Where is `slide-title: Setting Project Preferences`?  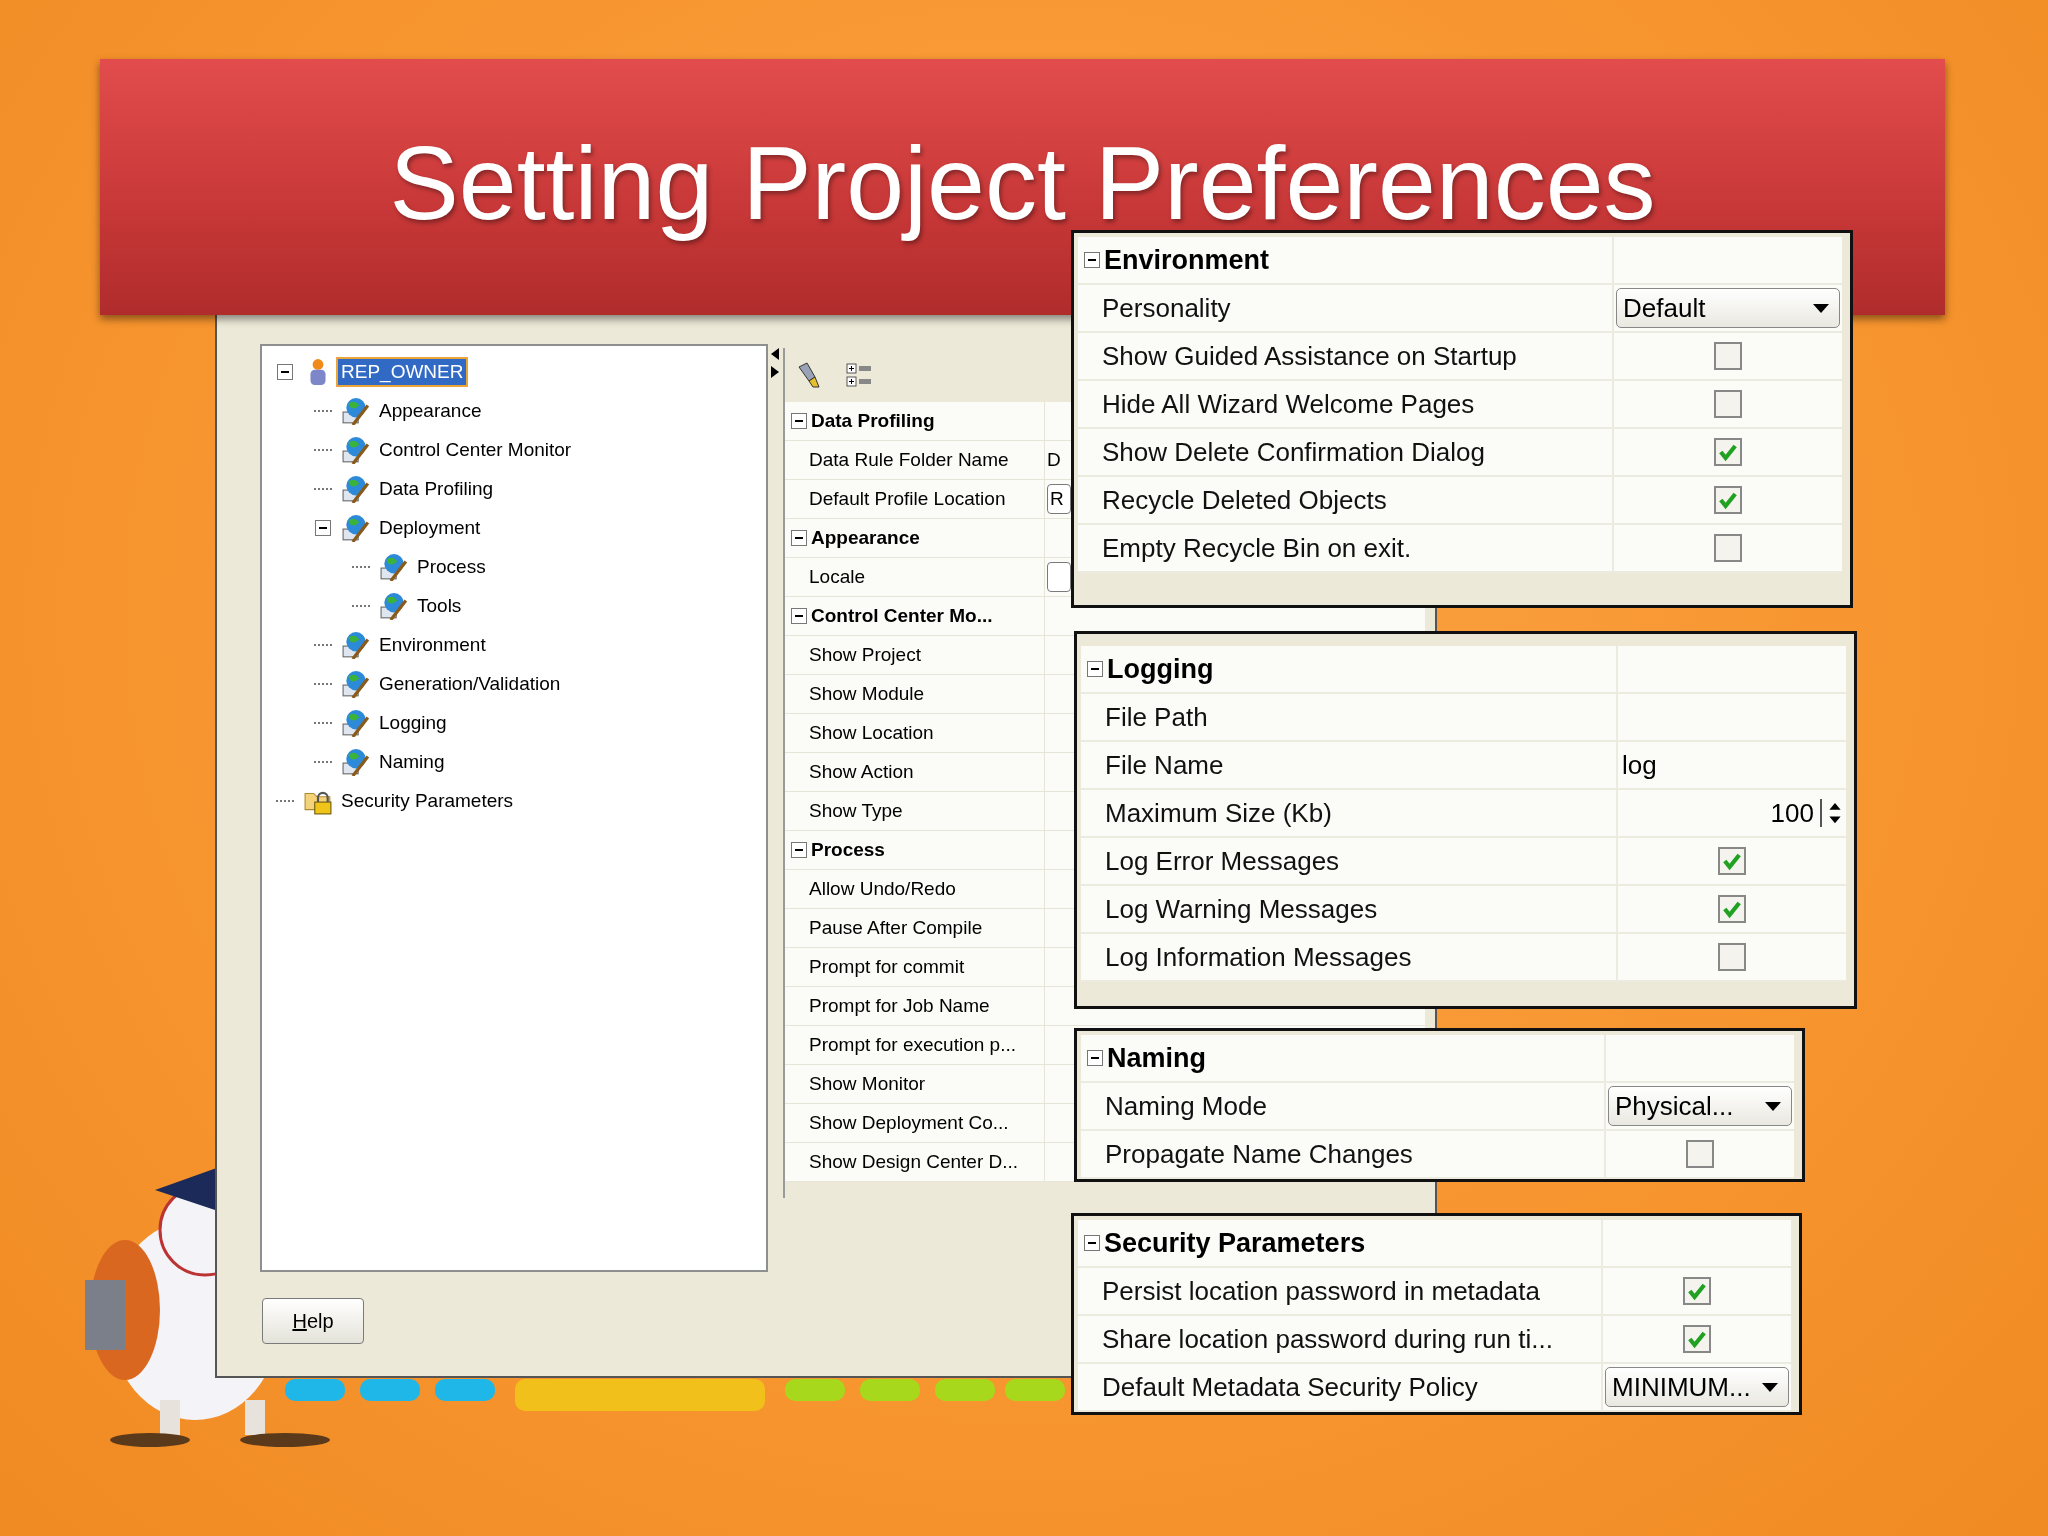
slide-title: Setting Project Preferences is located at coordinates (1022, 184).